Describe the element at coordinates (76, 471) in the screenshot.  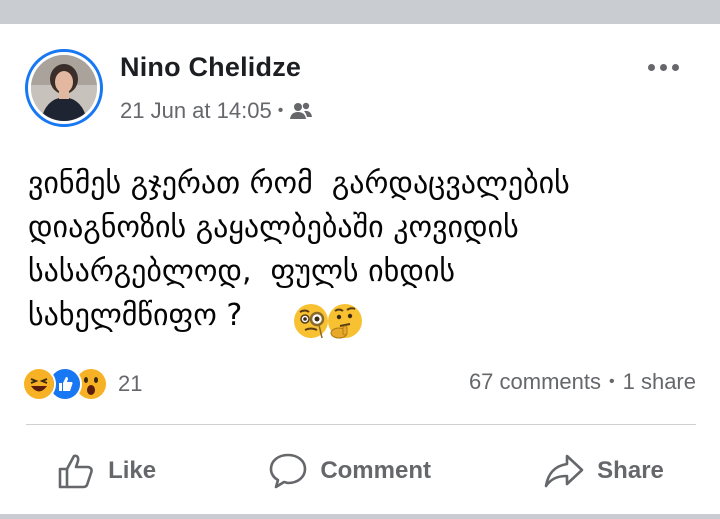
I see `thumbs-up-icon` at that location.